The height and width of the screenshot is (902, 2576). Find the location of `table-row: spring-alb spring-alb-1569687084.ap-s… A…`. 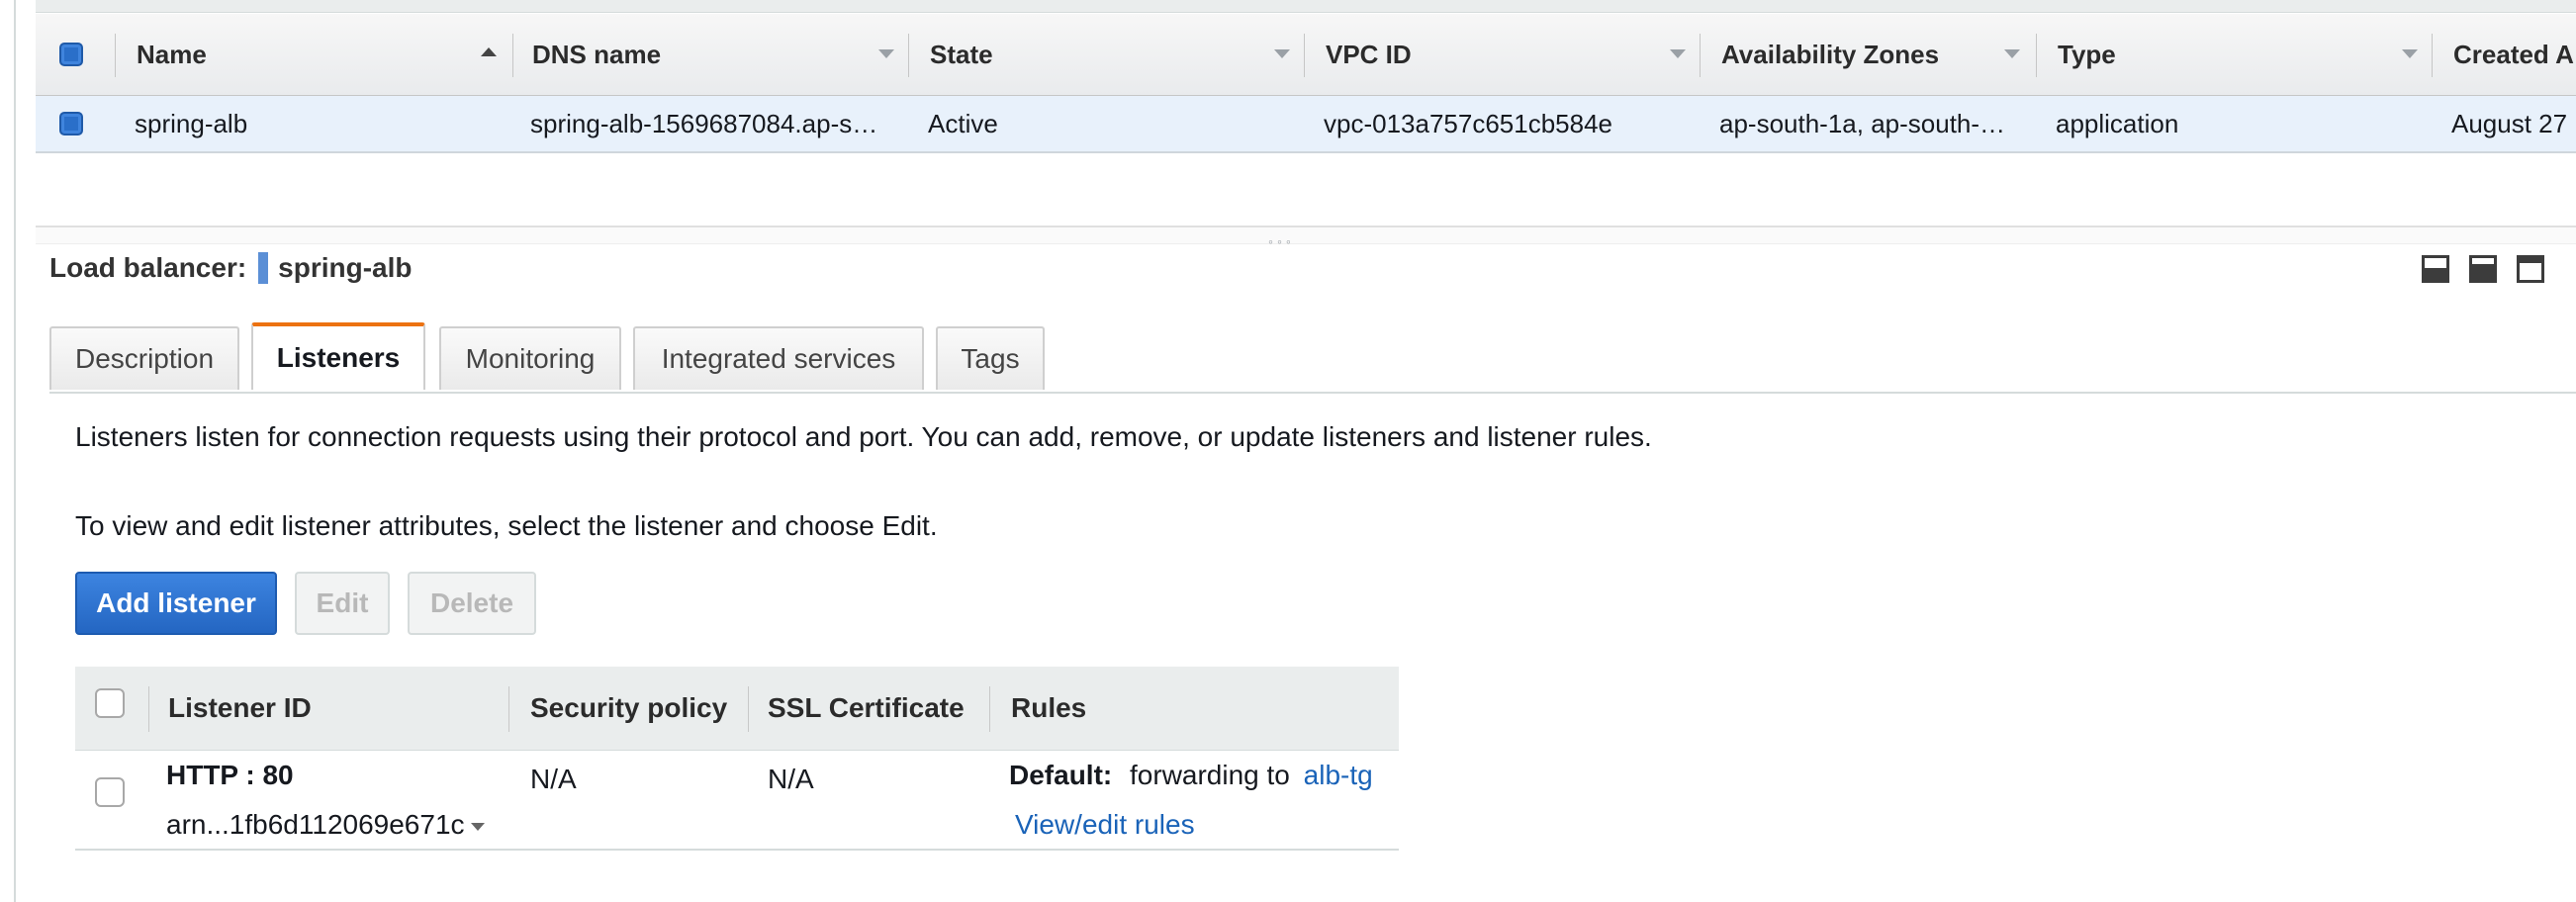

table-row: spring-alb spring-alb-1569687084.ap-s… A… is located at coordinates (1306, 124).